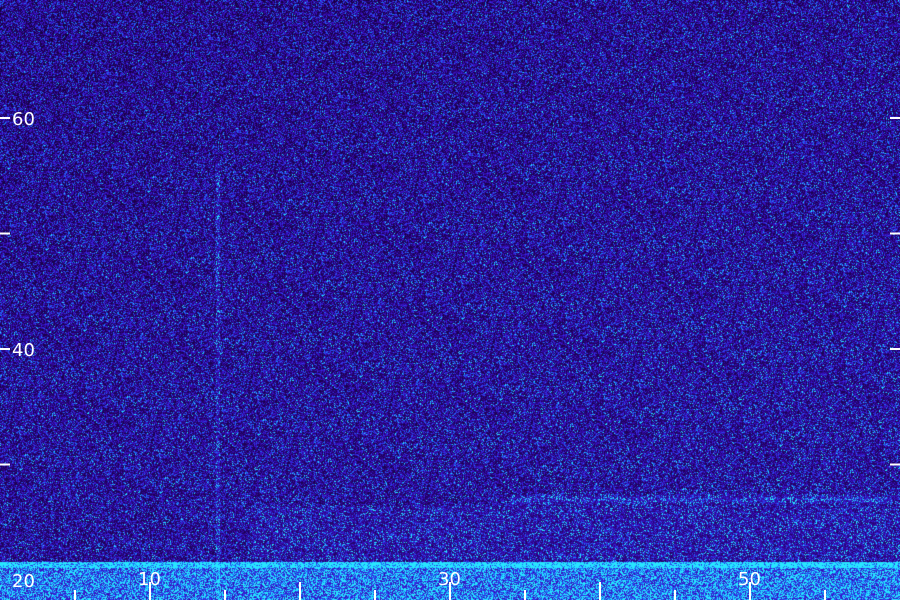  I want to click on y-tick-label: 60, so click(23, 119).